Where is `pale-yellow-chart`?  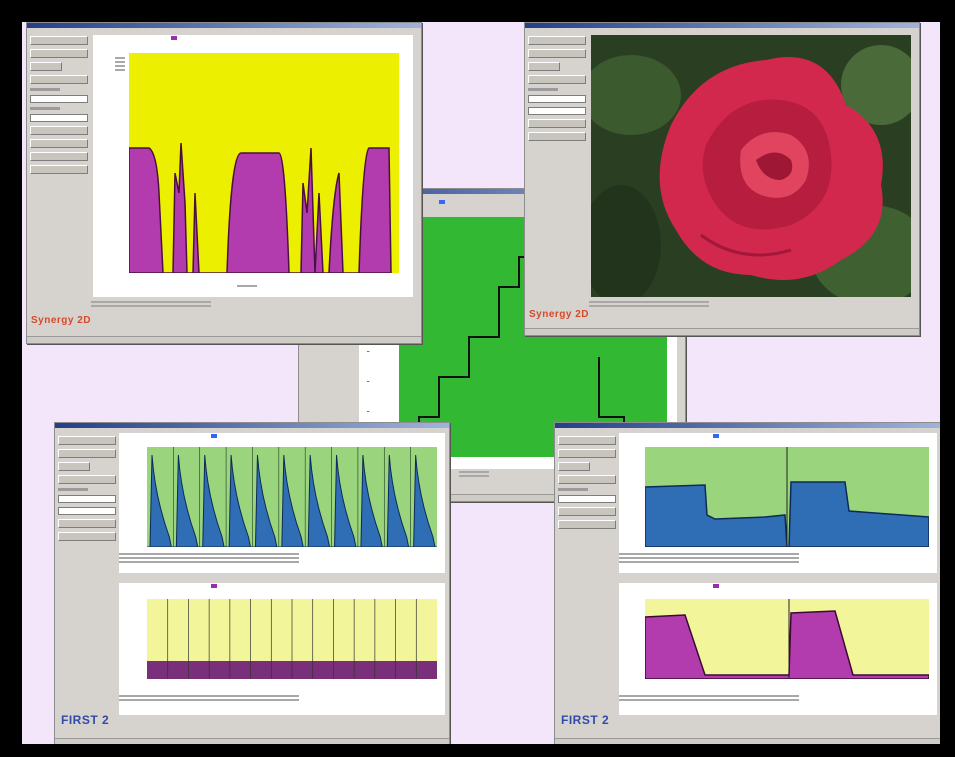 pale-yellow-chart is located at coordinates (292, 639).